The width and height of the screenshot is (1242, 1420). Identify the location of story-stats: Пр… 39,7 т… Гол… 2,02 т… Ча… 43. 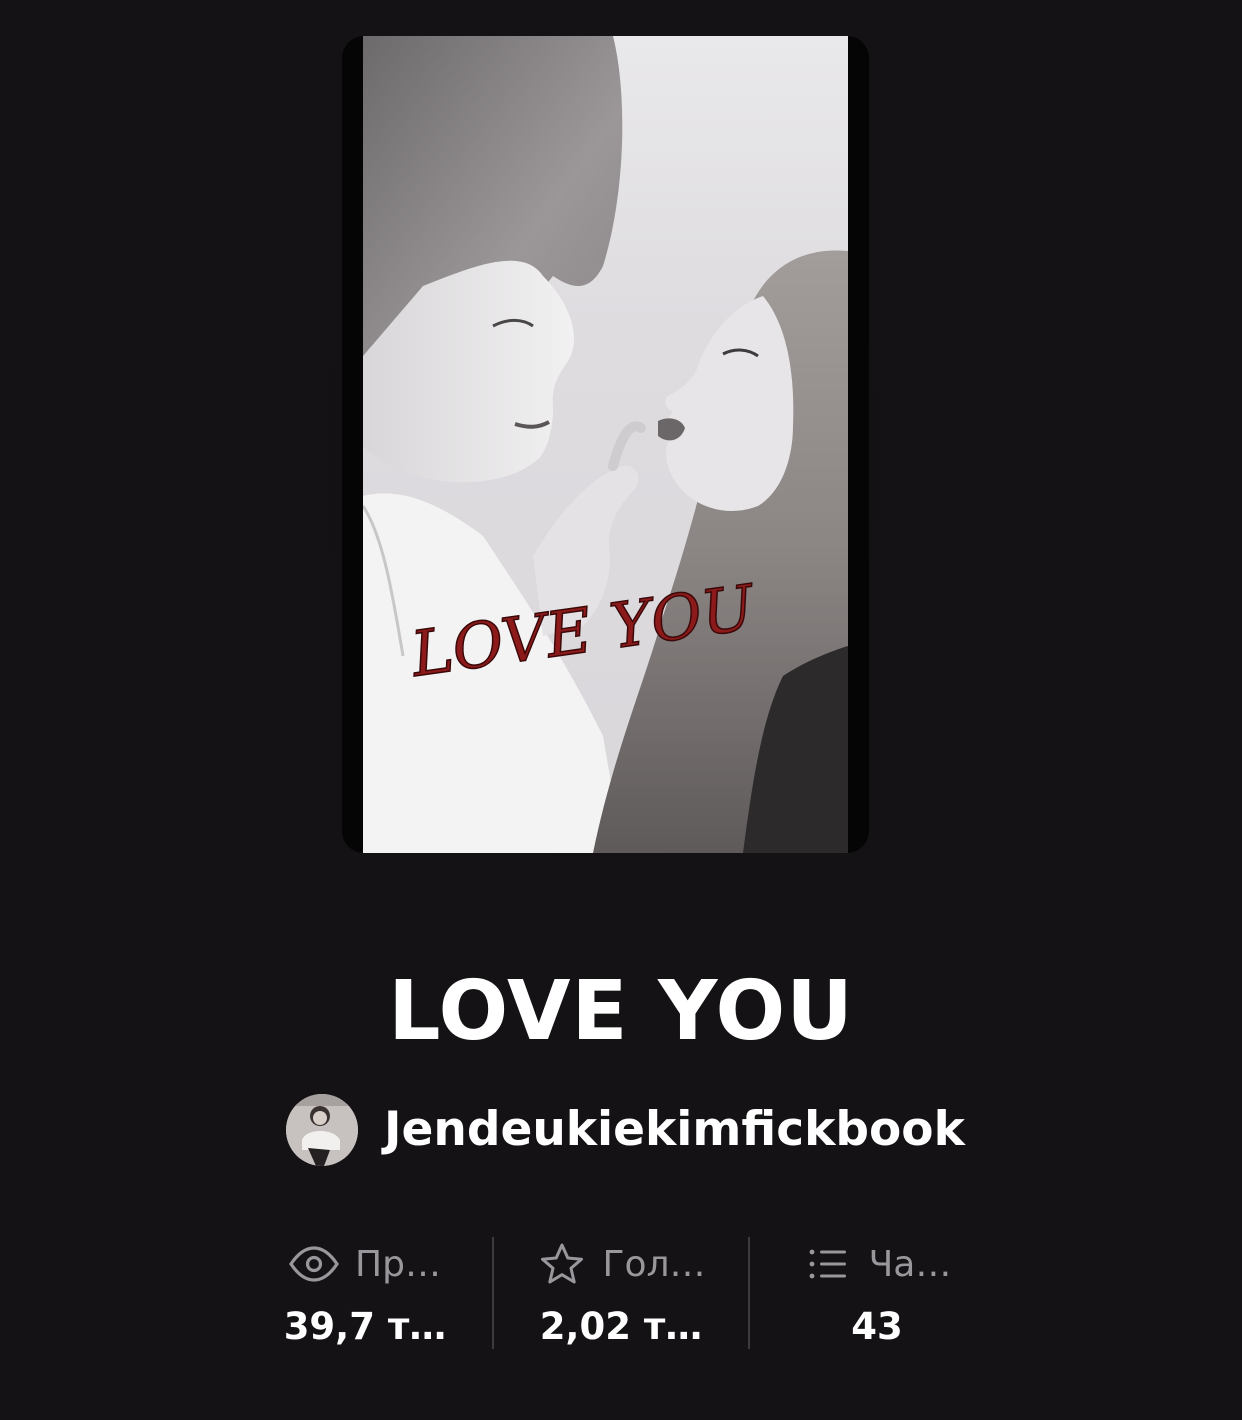
(621, 1293).